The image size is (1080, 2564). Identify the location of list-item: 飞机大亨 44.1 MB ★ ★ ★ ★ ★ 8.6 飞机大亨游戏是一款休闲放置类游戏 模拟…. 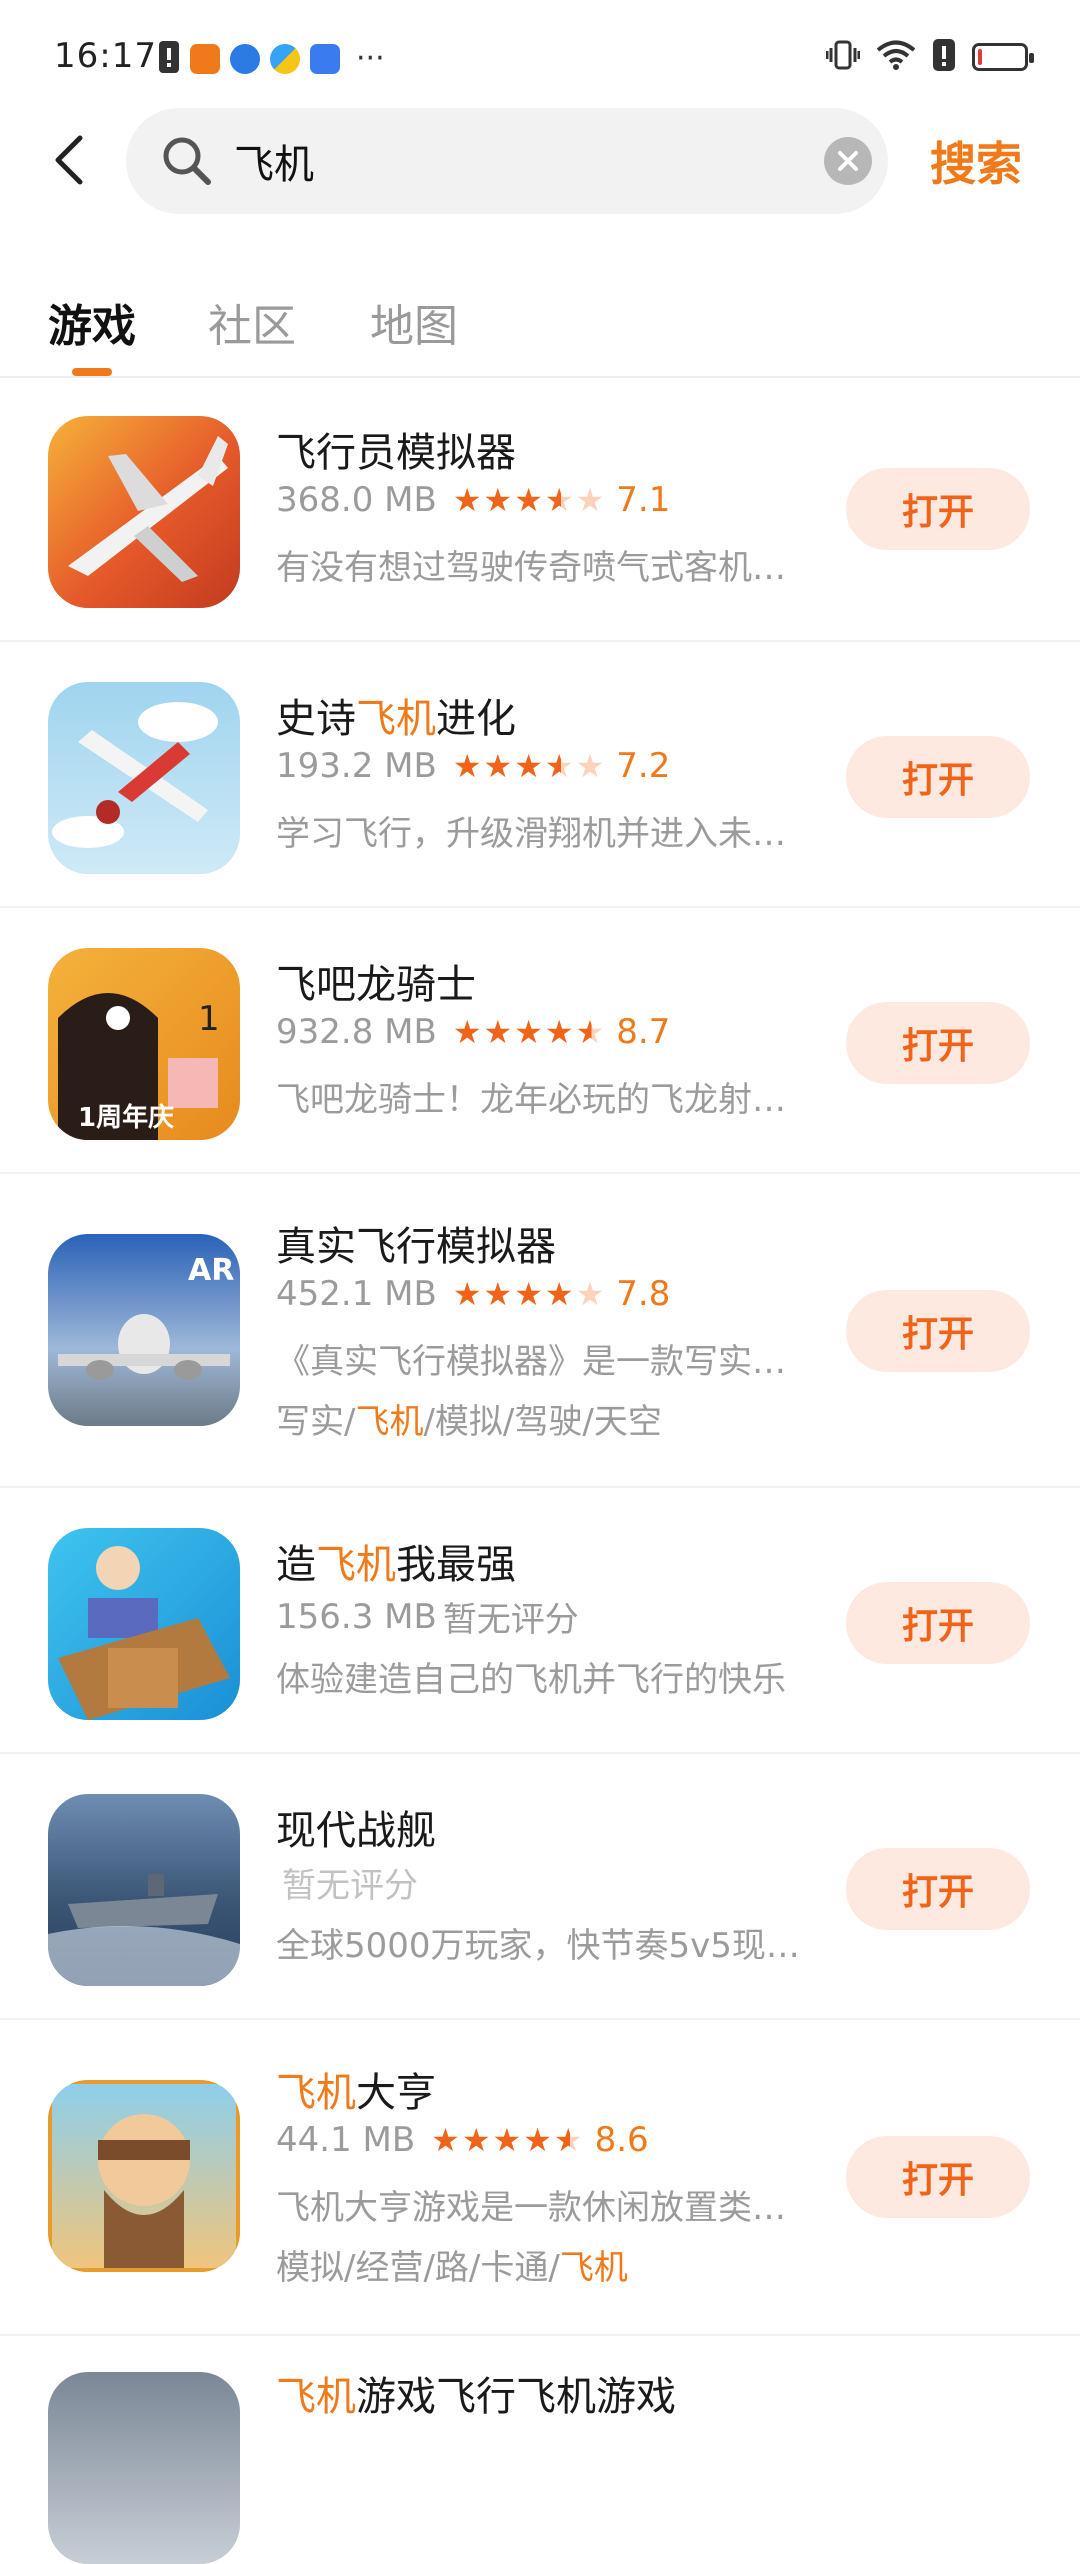
(540, 2178).